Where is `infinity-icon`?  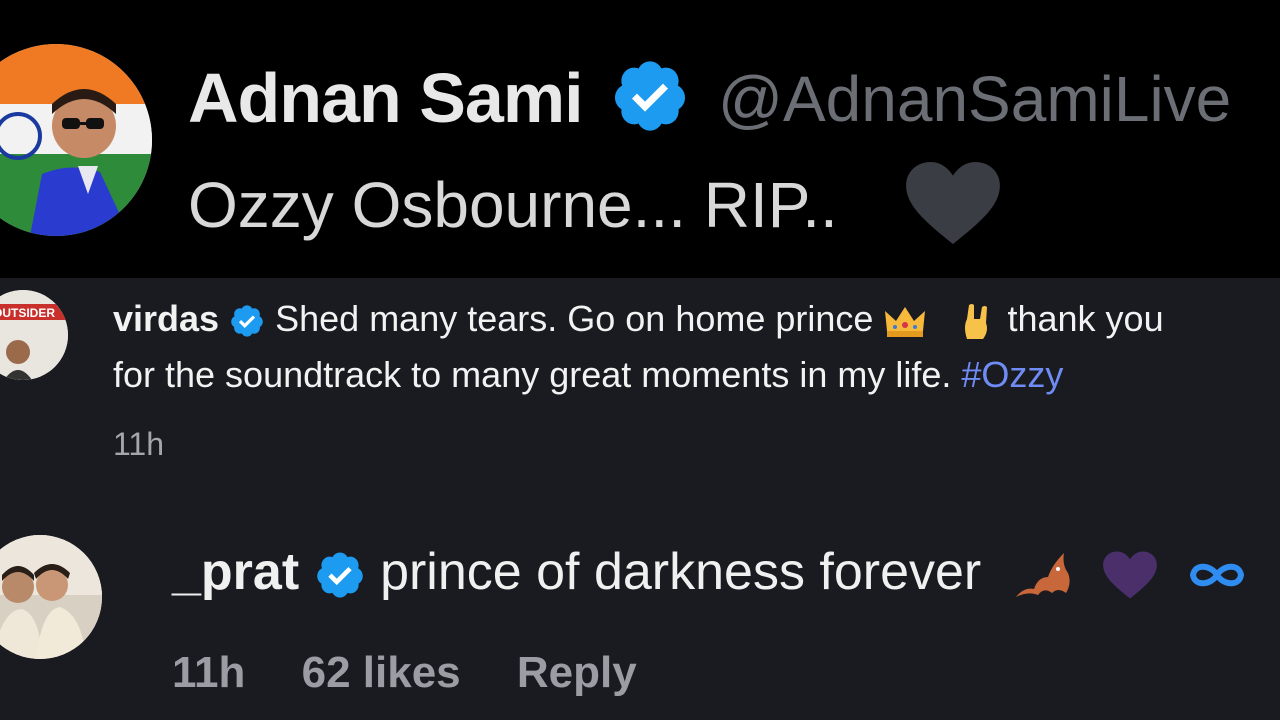 infinity-icon is located at coordinates (1216, 575).